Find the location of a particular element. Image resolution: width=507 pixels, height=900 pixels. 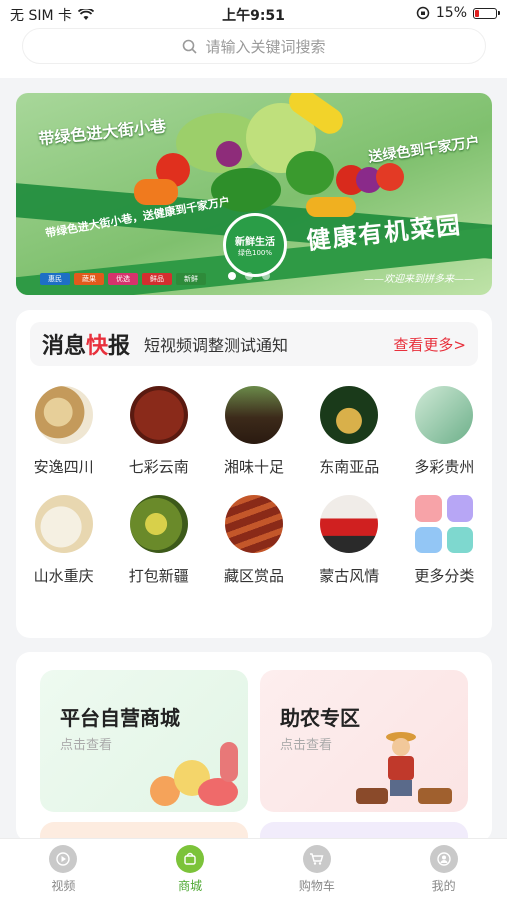

tab-video: 视频 is located at coordinates (63, 869).